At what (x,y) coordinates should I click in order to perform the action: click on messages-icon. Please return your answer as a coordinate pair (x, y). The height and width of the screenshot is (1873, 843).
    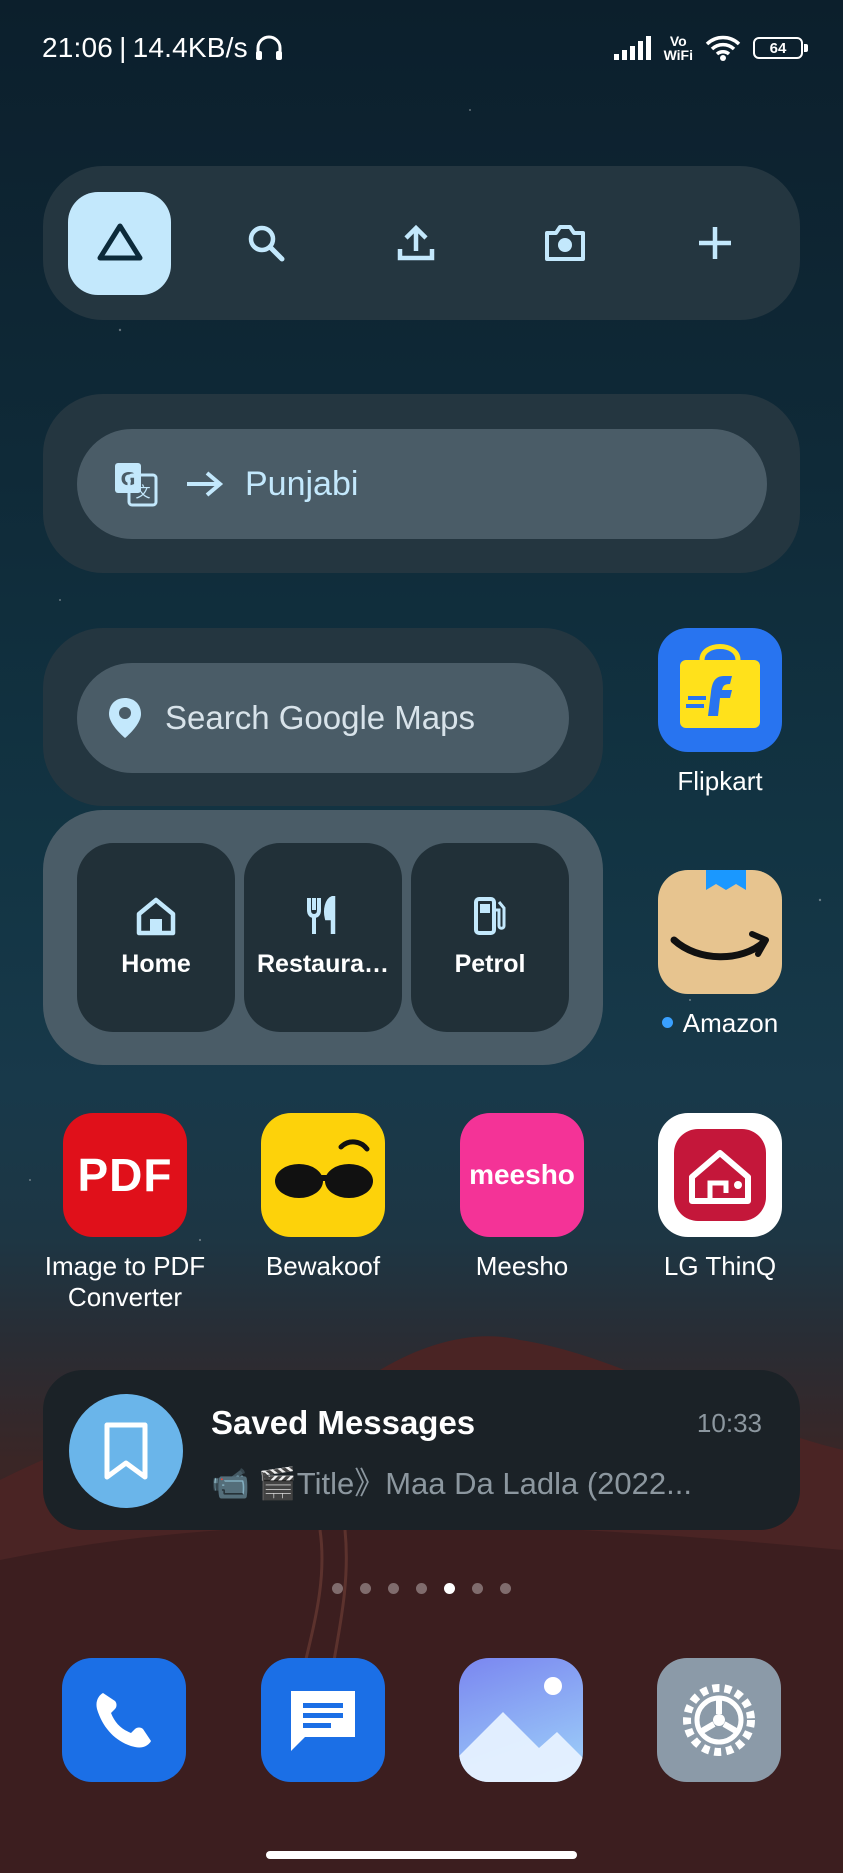
    Looking at the image, I should click on (323, 1721).